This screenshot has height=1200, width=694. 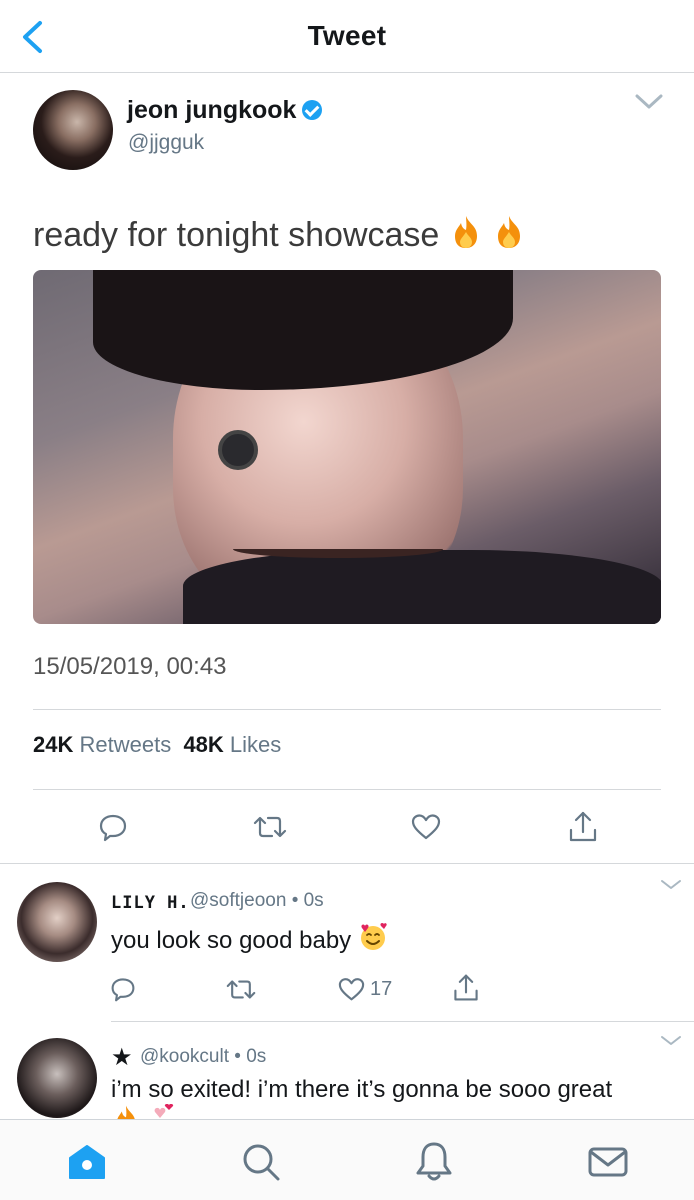 What do you see at coordinates (373, 936) in the screenshot?
I see `smiling-face-with-hearts-emoji-icon` at bounding box center [373, 936].